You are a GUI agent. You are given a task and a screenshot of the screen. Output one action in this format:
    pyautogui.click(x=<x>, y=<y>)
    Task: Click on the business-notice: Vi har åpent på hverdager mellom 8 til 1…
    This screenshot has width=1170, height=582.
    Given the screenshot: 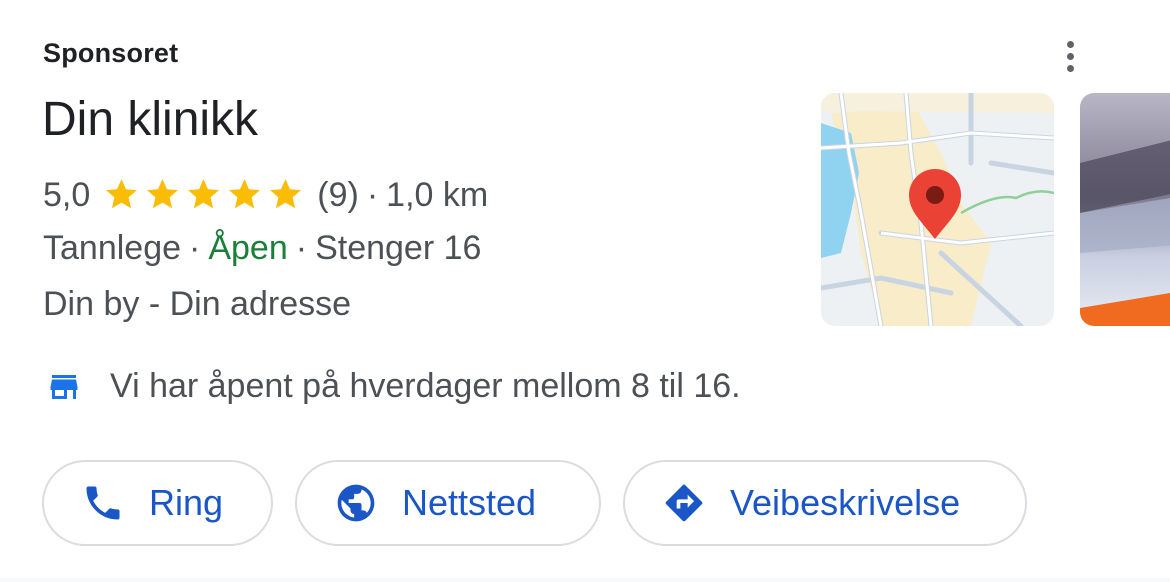 What is the action you would take?
    pyautogui.click(x=393, y=386)
    